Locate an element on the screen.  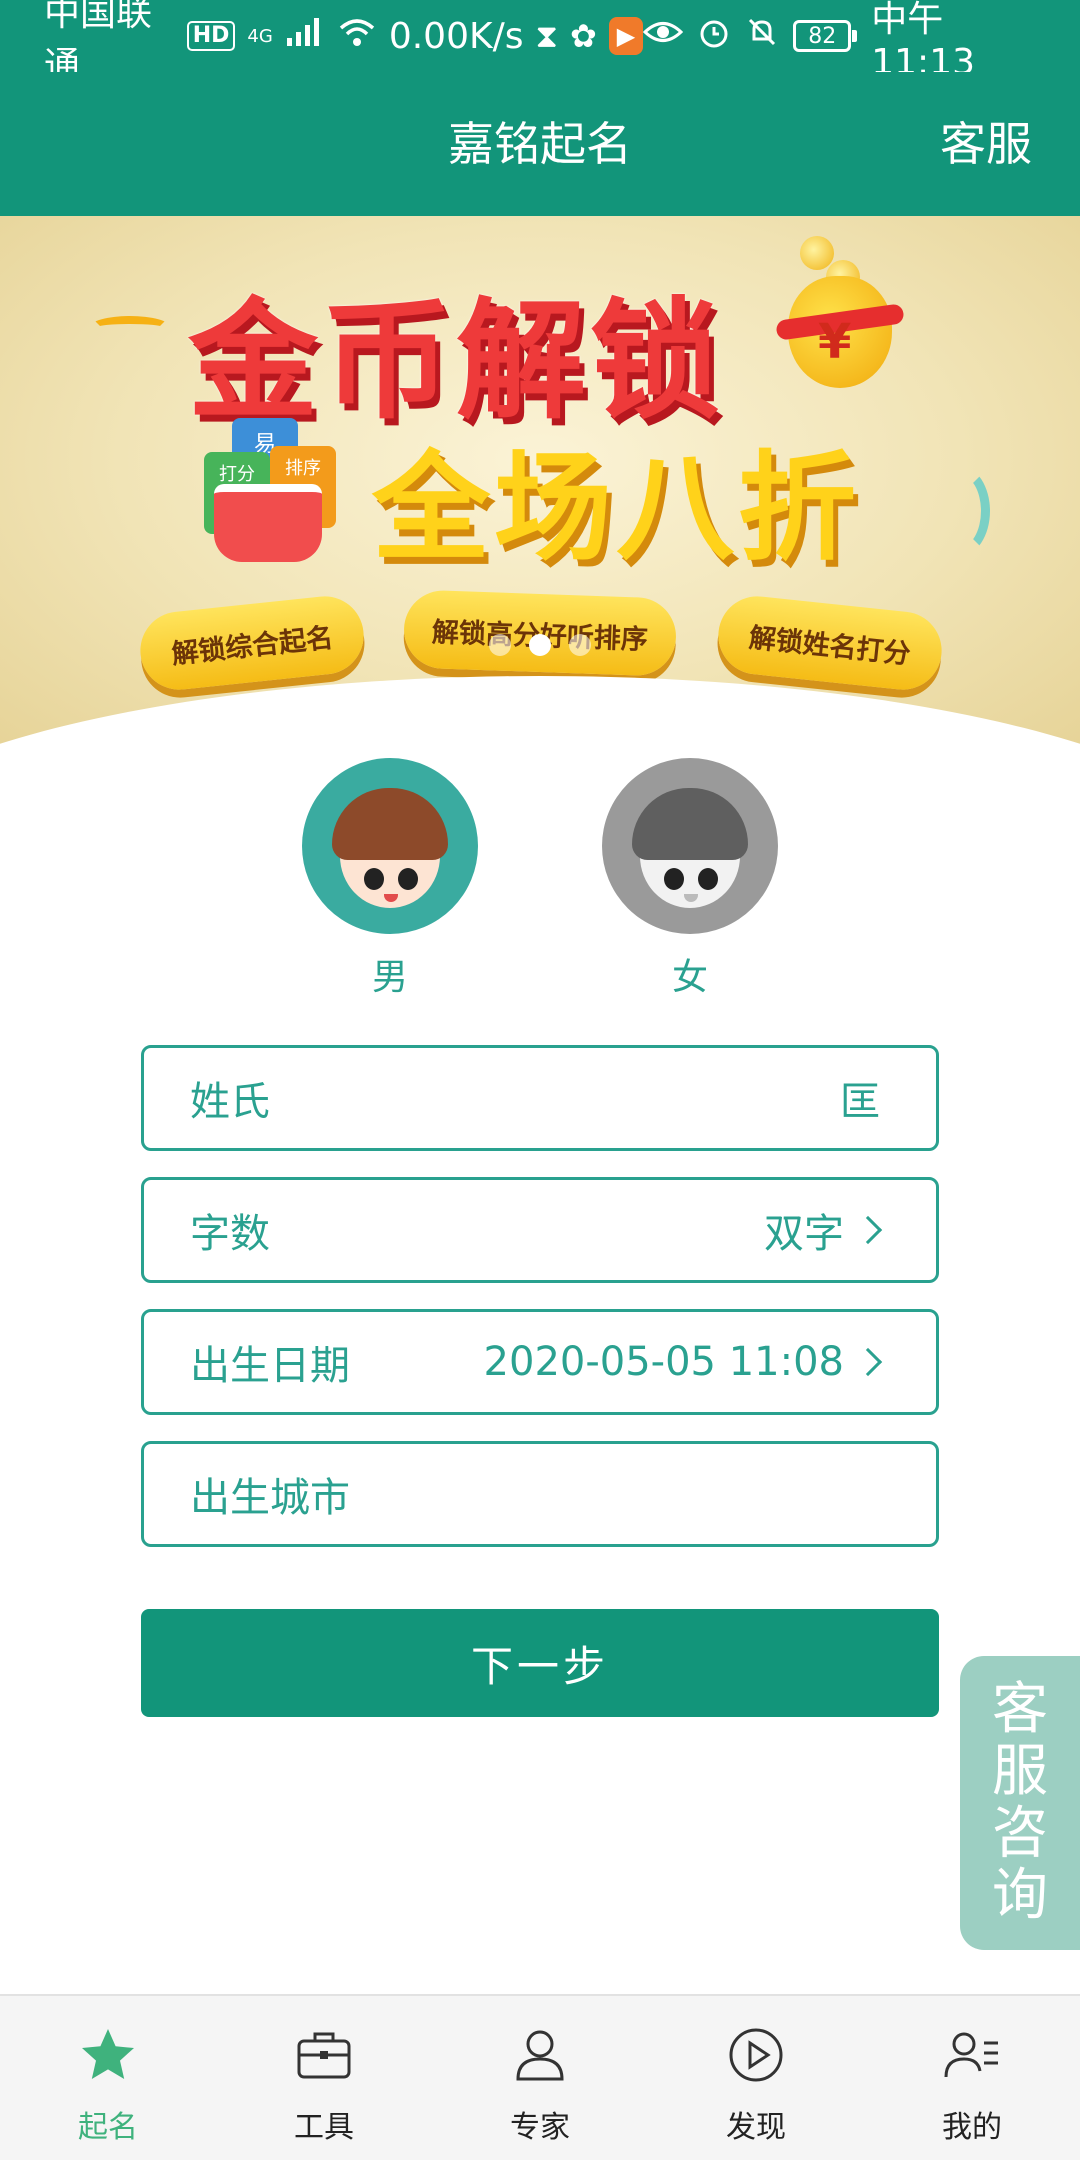
status-right: 82 中午11:13 is located at coordinates (839, 41).